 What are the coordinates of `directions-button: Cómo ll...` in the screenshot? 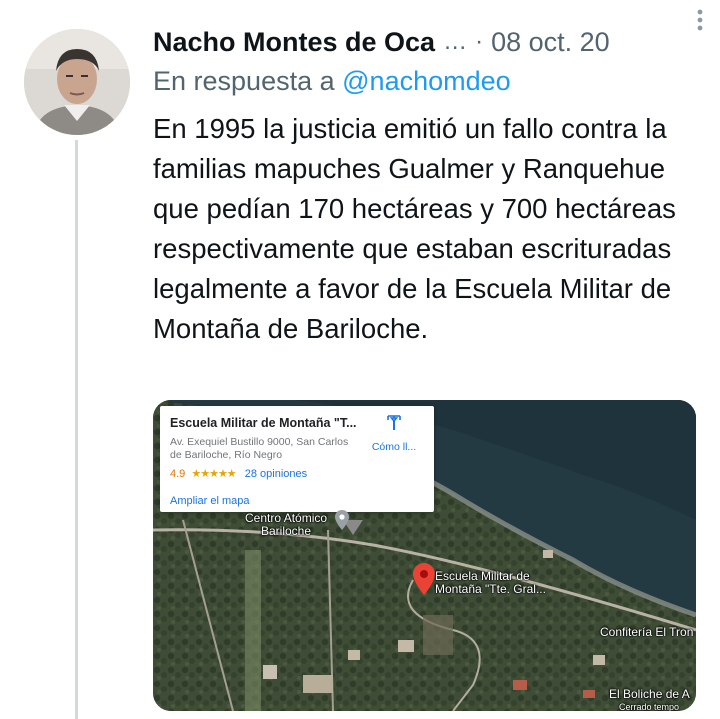 It's located at (394, 433).